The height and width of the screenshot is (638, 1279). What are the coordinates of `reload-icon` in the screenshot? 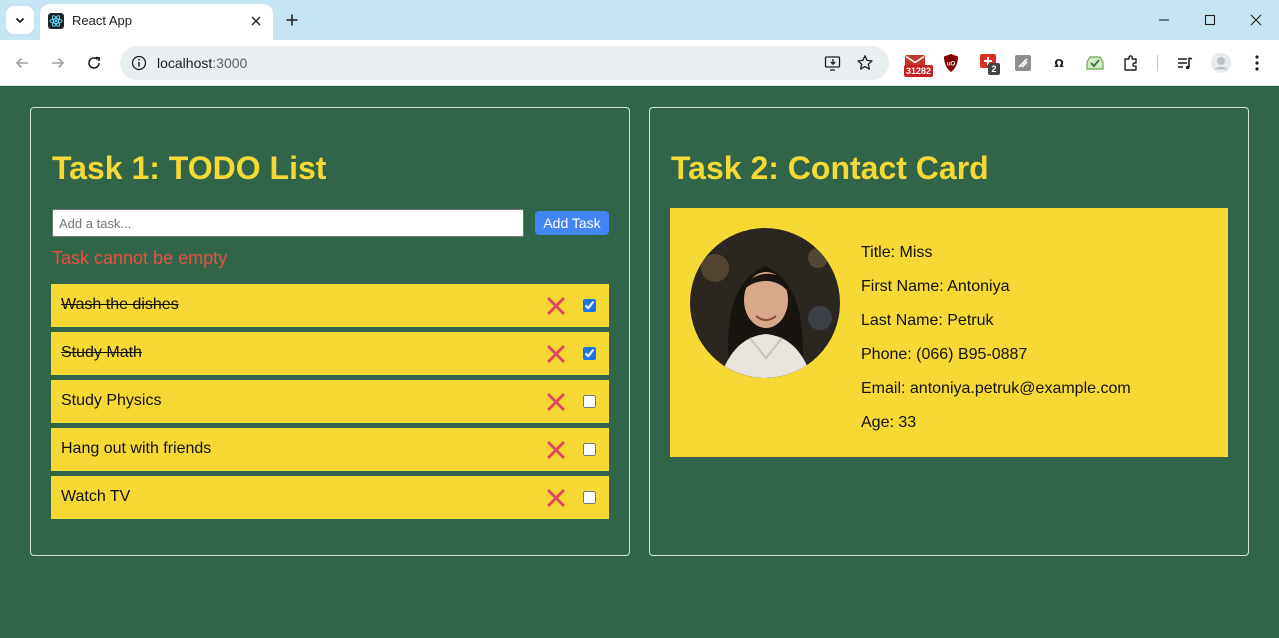 It's located at (94, 63).